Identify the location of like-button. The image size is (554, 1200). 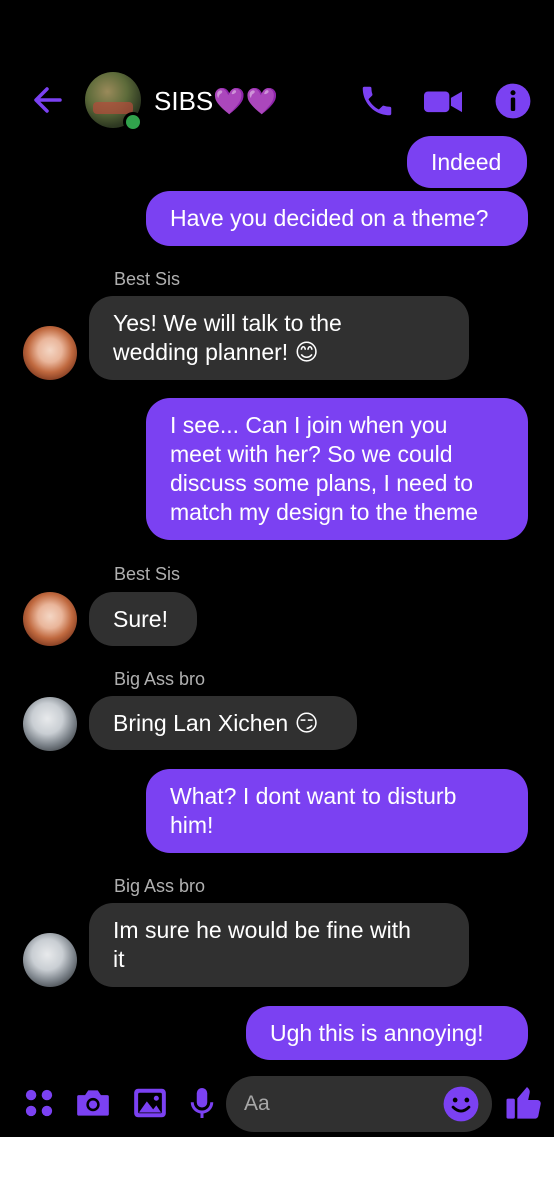
(523, 1101).